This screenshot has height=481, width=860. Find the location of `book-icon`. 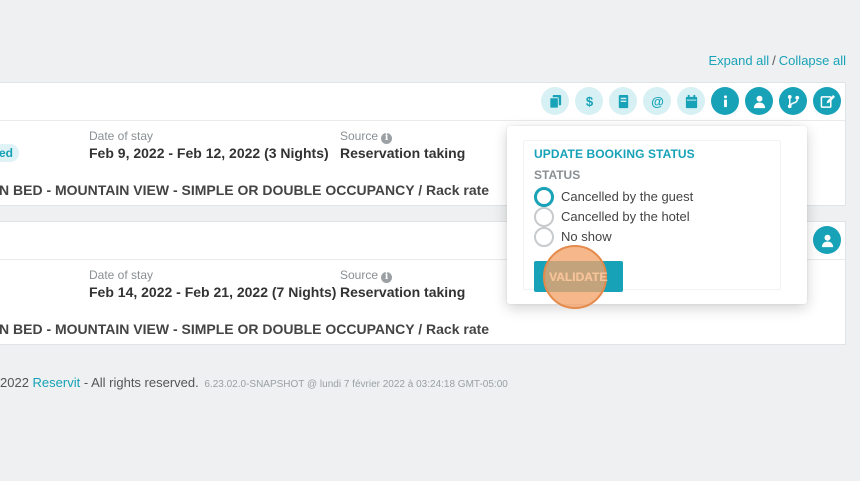

book-icon is located at coordinates (623, 101).